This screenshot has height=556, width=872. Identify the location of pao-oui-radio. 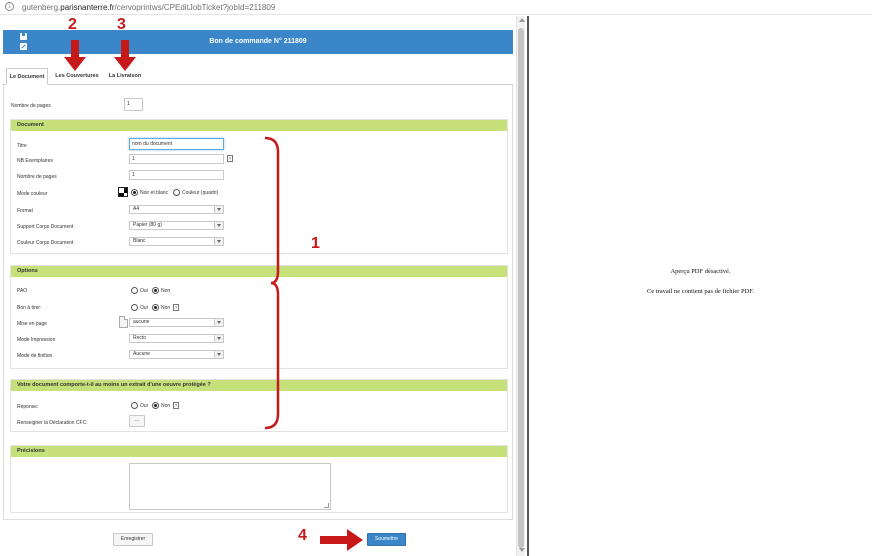
(134, 290).